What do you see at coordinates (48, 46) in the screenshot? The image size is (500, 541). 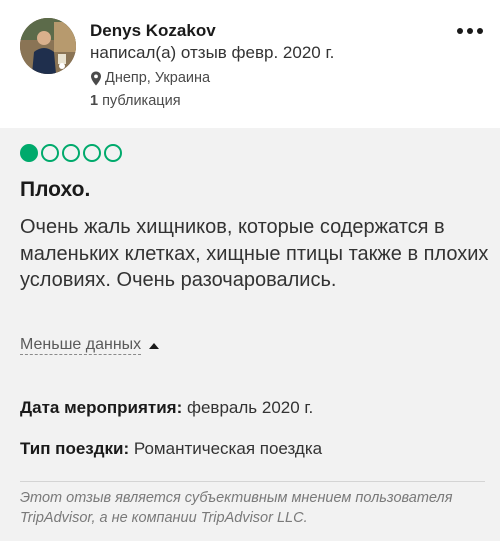 I see `avatar` at bounding box center [48, 46].